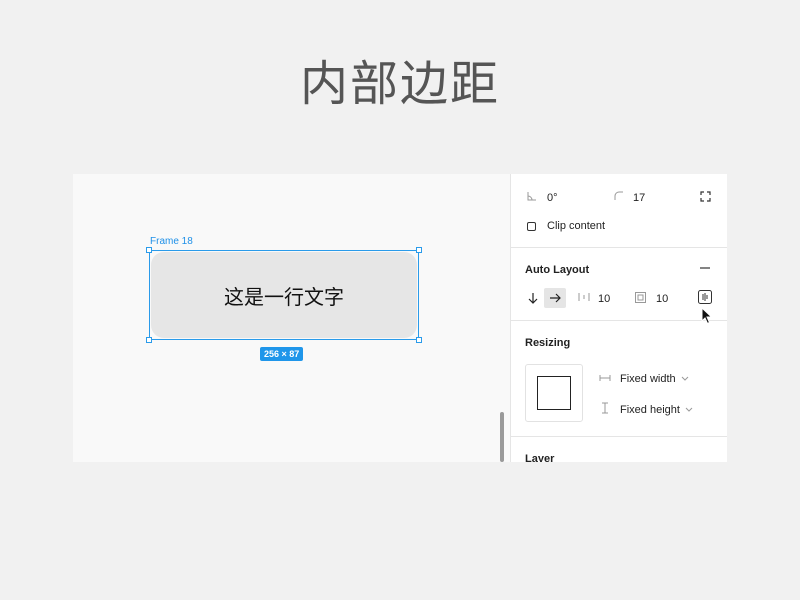  I want to click on width-mode-label: Fixed width, so click(648, 379).